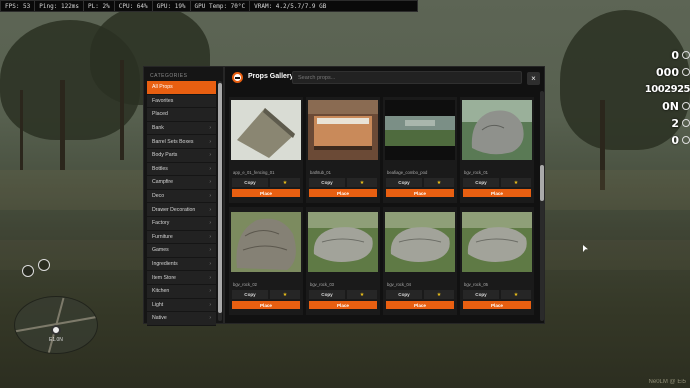  Describe the element at coordinates (181, 101) in the screenshot. I see `sidebar-item-favorites: Favorites` at that location.